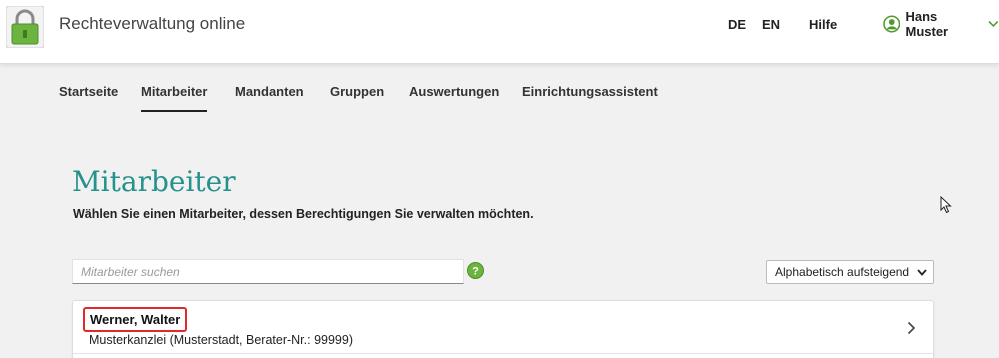 Image resolution: width=999 pixels, height=358 pixels. Describe the element at coordinates (771, 24) in the screenshot. I see `language-en-link: EN` at that location.